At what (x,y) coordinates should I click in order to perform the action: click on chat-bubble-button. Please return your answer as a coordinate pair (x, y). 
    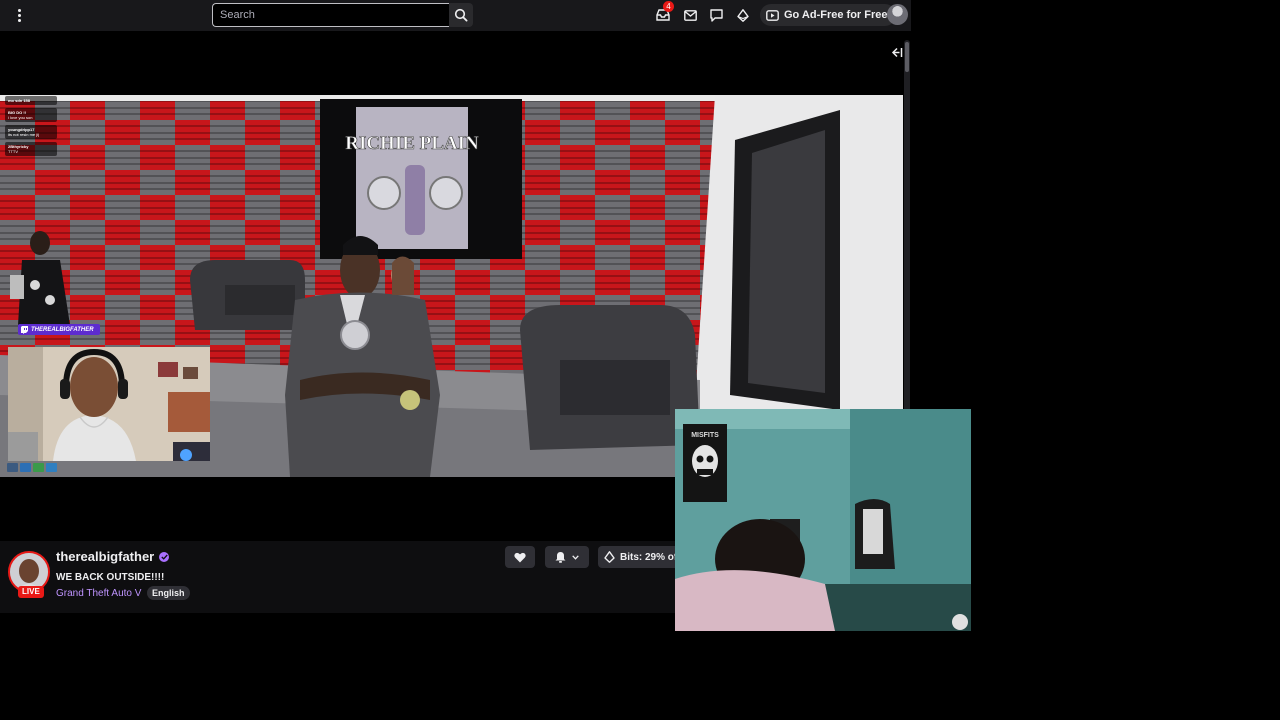
    Looking at the image, I should click on (716, 15).